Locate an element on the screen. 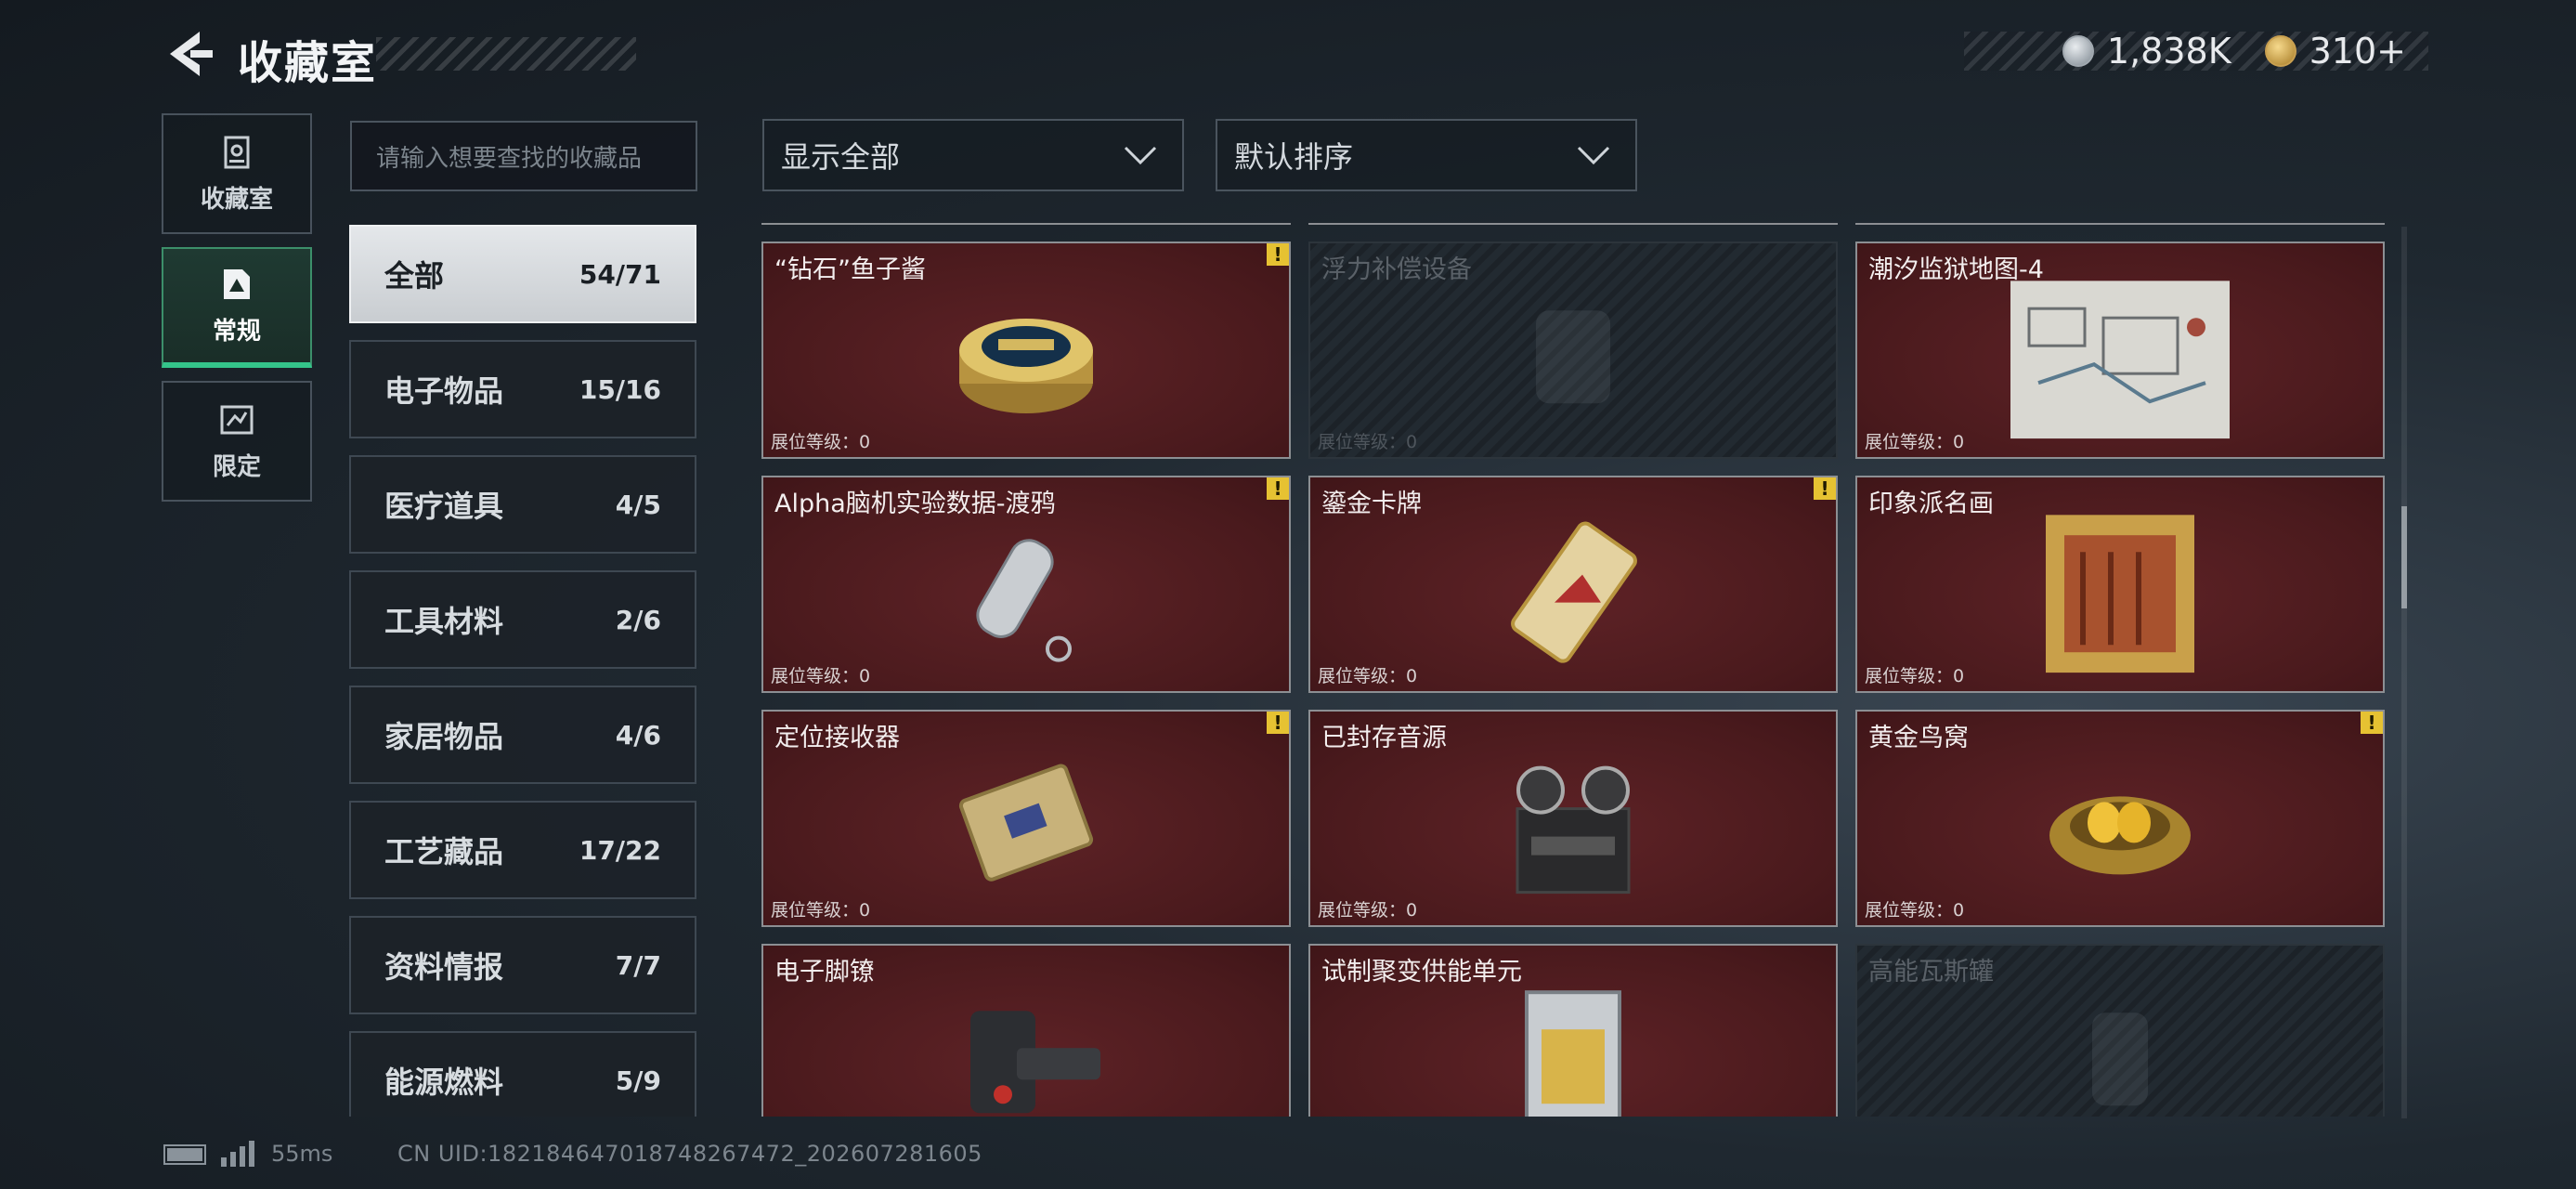 This screenshot has width=2576, height=1189. category-item-medical: 医疗道具 4/5 is located at coordinates (522, 504).